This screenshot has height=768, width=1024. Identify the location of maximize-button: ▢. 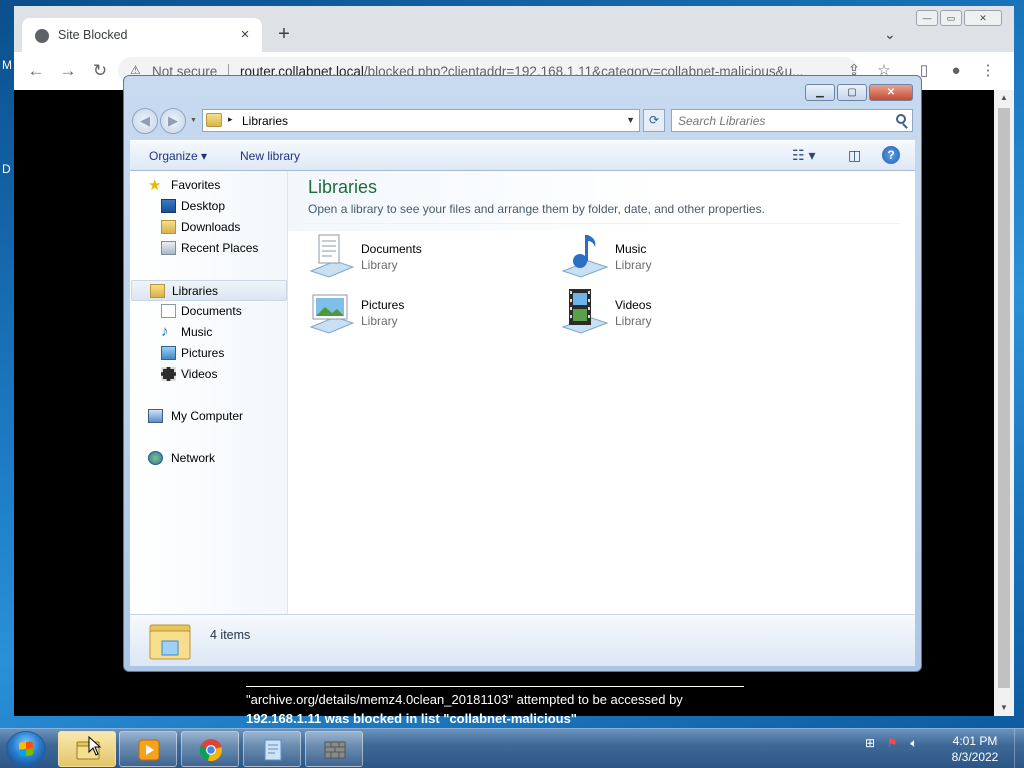
(852, 92).